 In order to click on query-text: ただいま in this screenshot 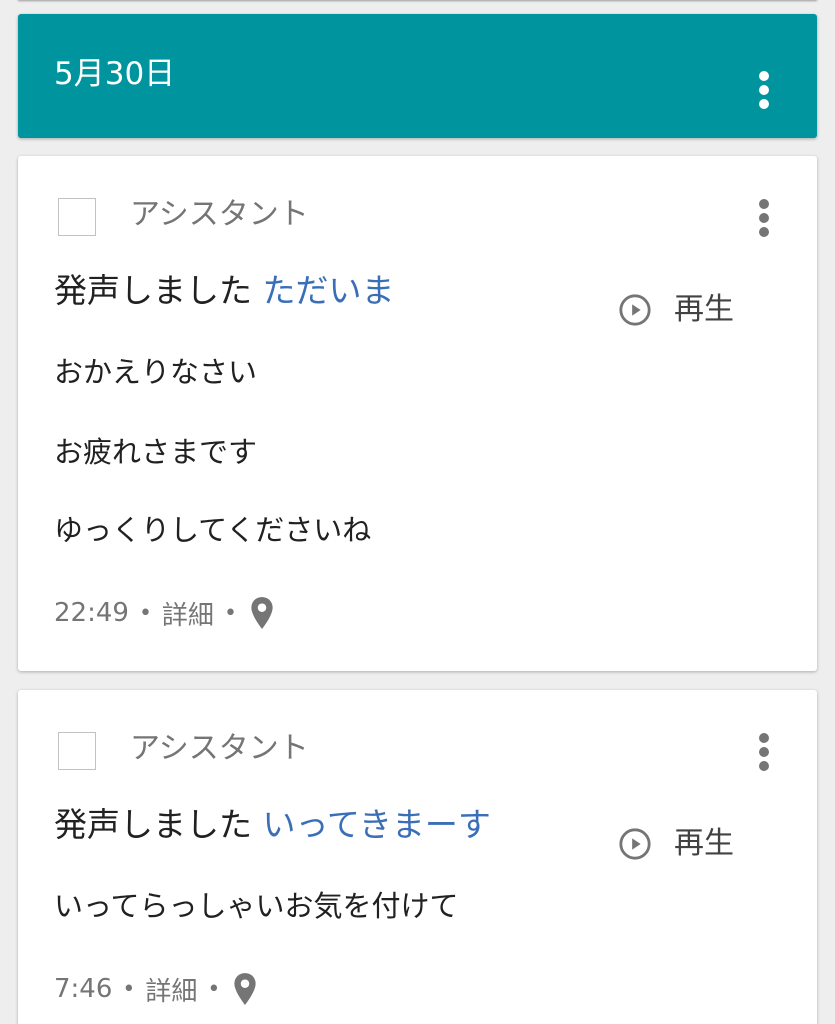, I will do `click(329, 290)`.